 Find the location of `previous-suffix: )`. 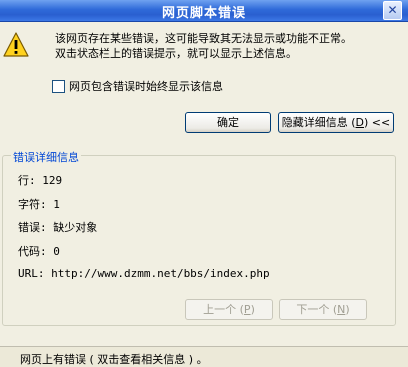

previous-suffix: ) is located at coordinates (252, 309).